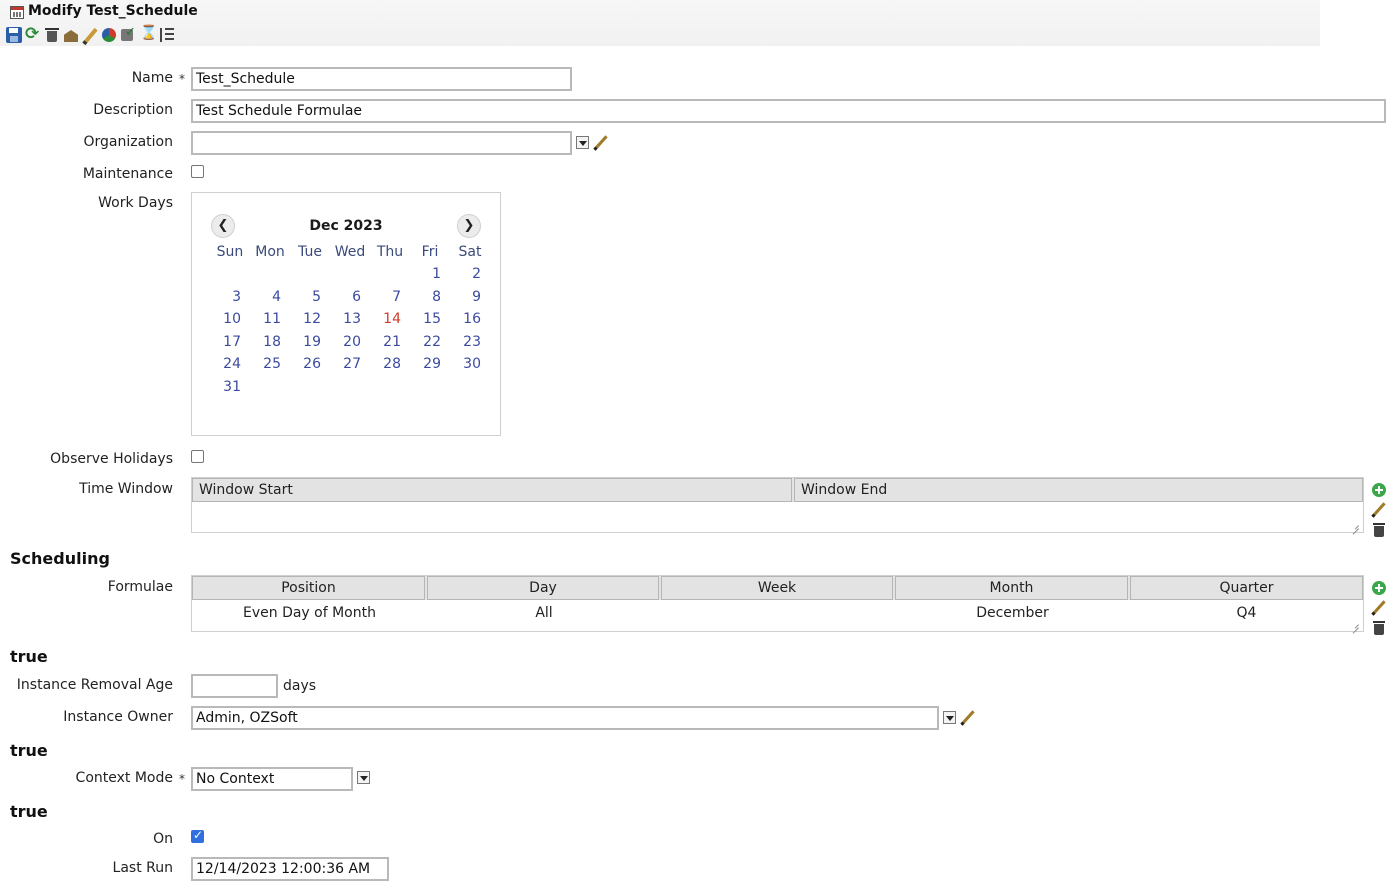 Image resolution: width=1400 pixels, height=886 pixels. What do you see at coordinates (128, 34) in the screenshot?
I see `validate-icon` at bounding box center [128, 34].